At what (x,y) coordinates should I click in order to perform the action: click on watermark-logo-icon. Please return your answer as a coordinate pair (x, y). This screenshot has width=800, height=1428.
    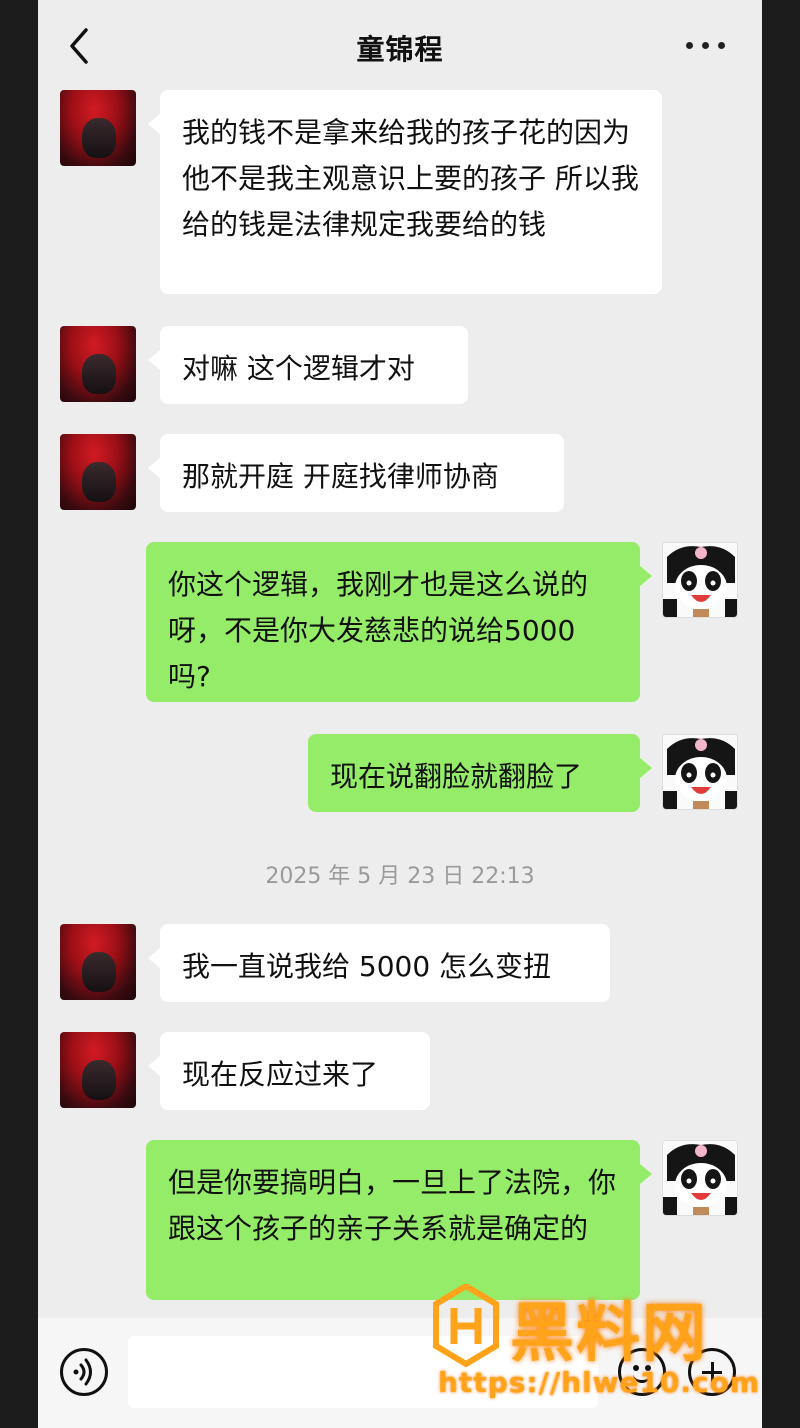
    Looking at the image, I should click on (466, 1326).